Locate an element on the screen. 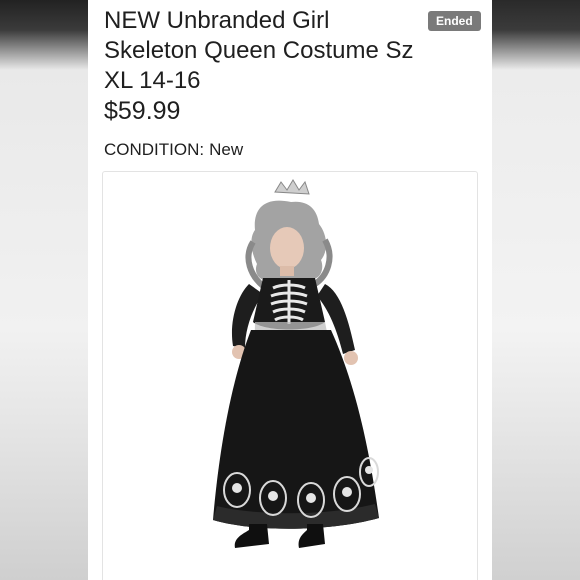 The width and height of the screenshot is (580, 580). condition-label: CONDITION: is located at coordinates (154, 149).